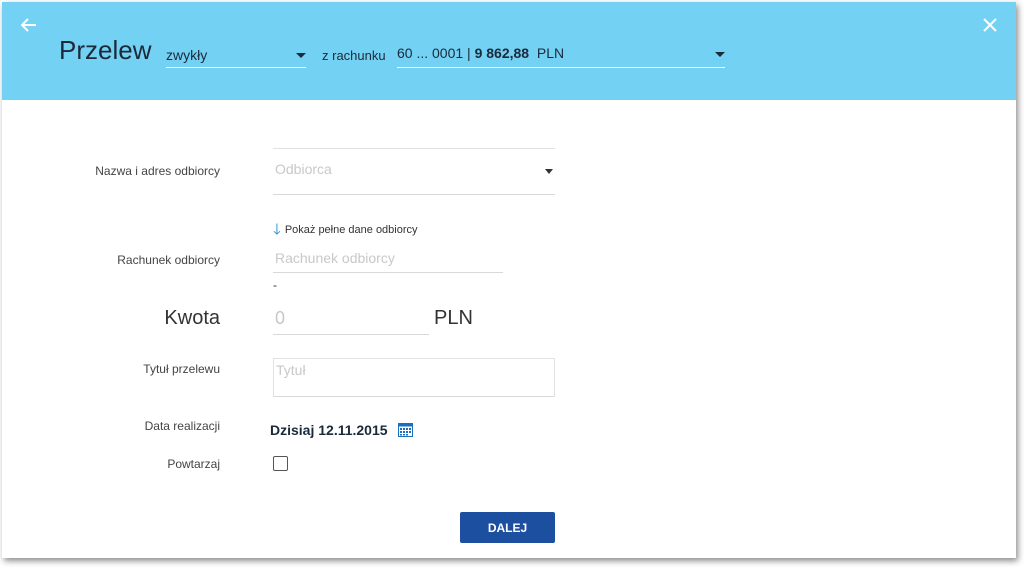  I want to click on recipient-account-label: Rachunek odbiorcy, so click(168, 260).